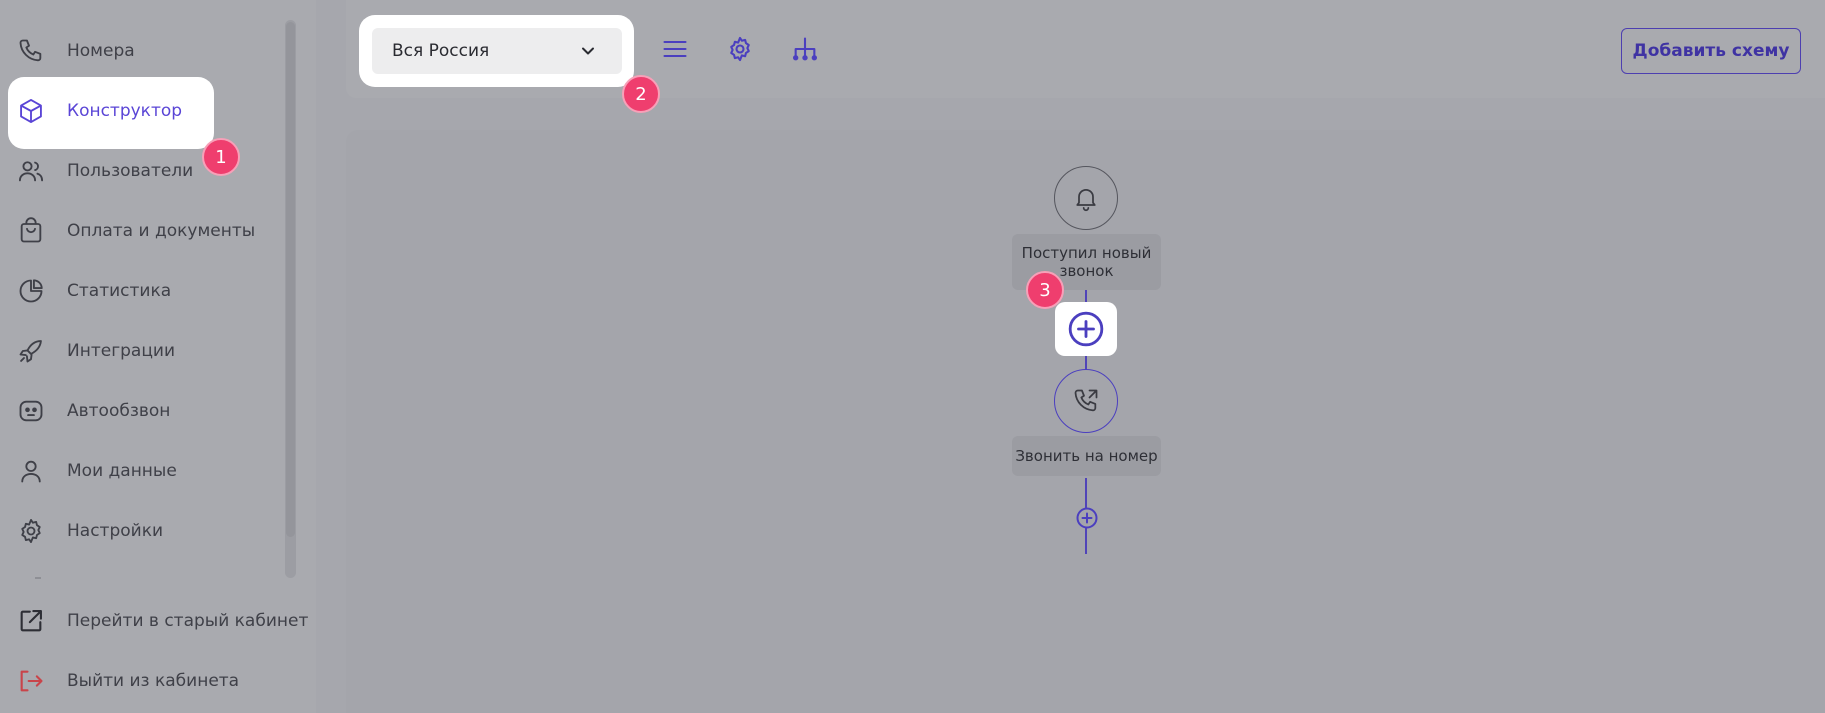 The width and height of the screenshot is (1825, 713). Describe the element at coordinates (441, 51) in the screenshot. I see `region-select-value: Вся Россия` at that location.